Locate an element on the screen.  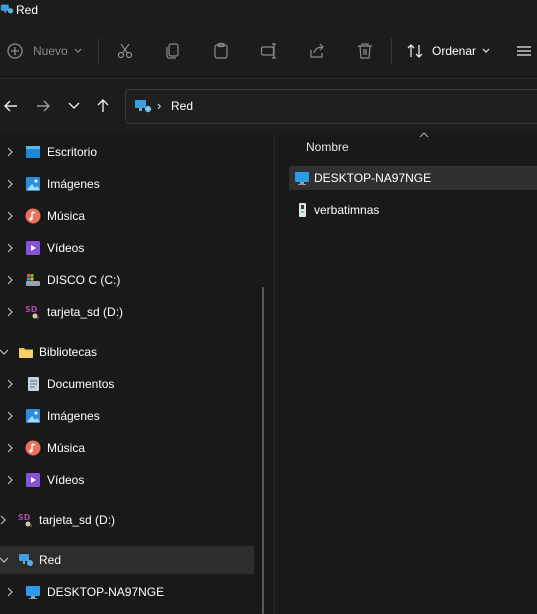
pictures-icon is located at coordinates (33, 416).